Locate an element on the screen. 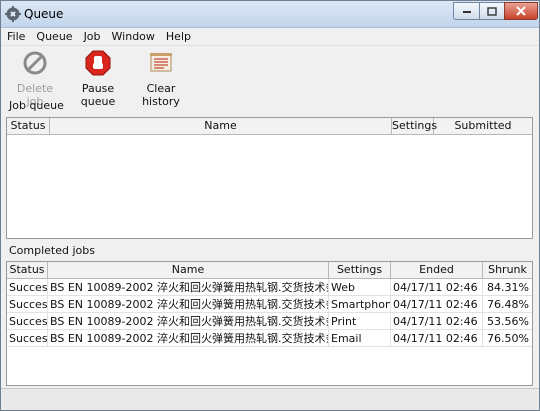  cell-shrunk: 76.50% is located at coordinates (508, 338).